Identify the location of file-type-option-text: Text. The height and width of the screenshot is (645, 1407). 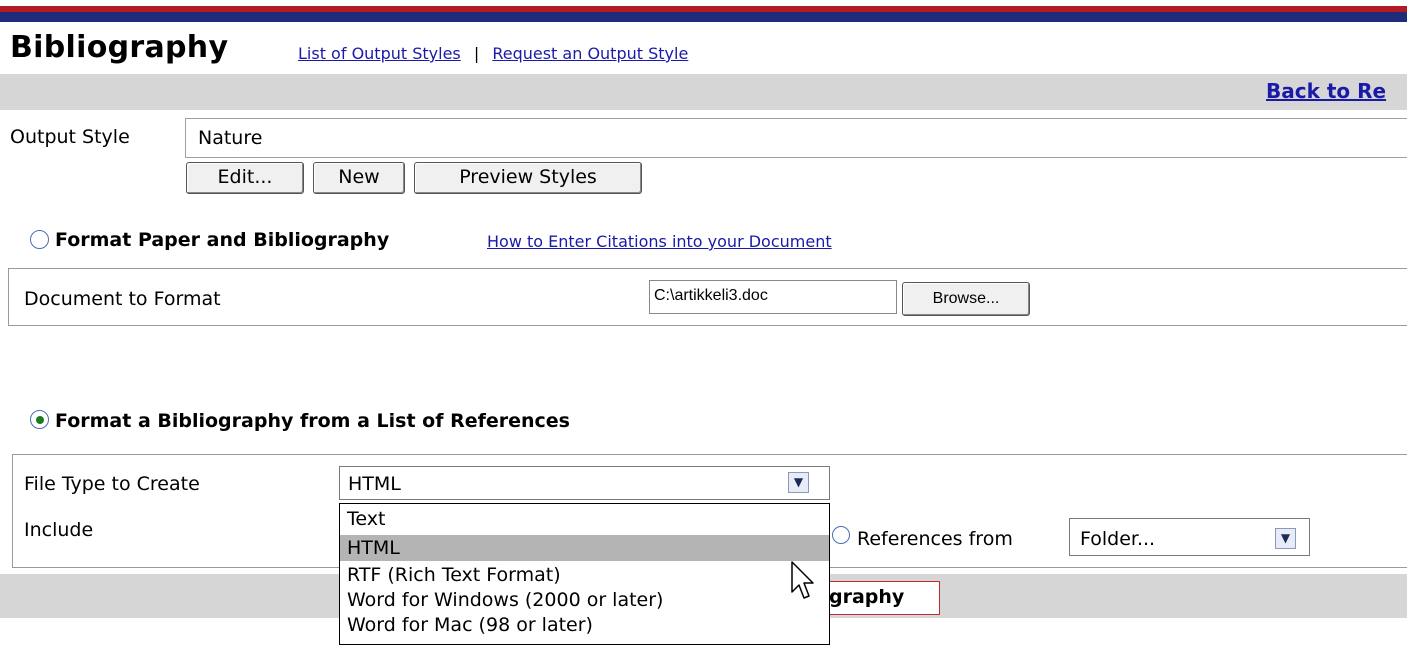
(584, 519).